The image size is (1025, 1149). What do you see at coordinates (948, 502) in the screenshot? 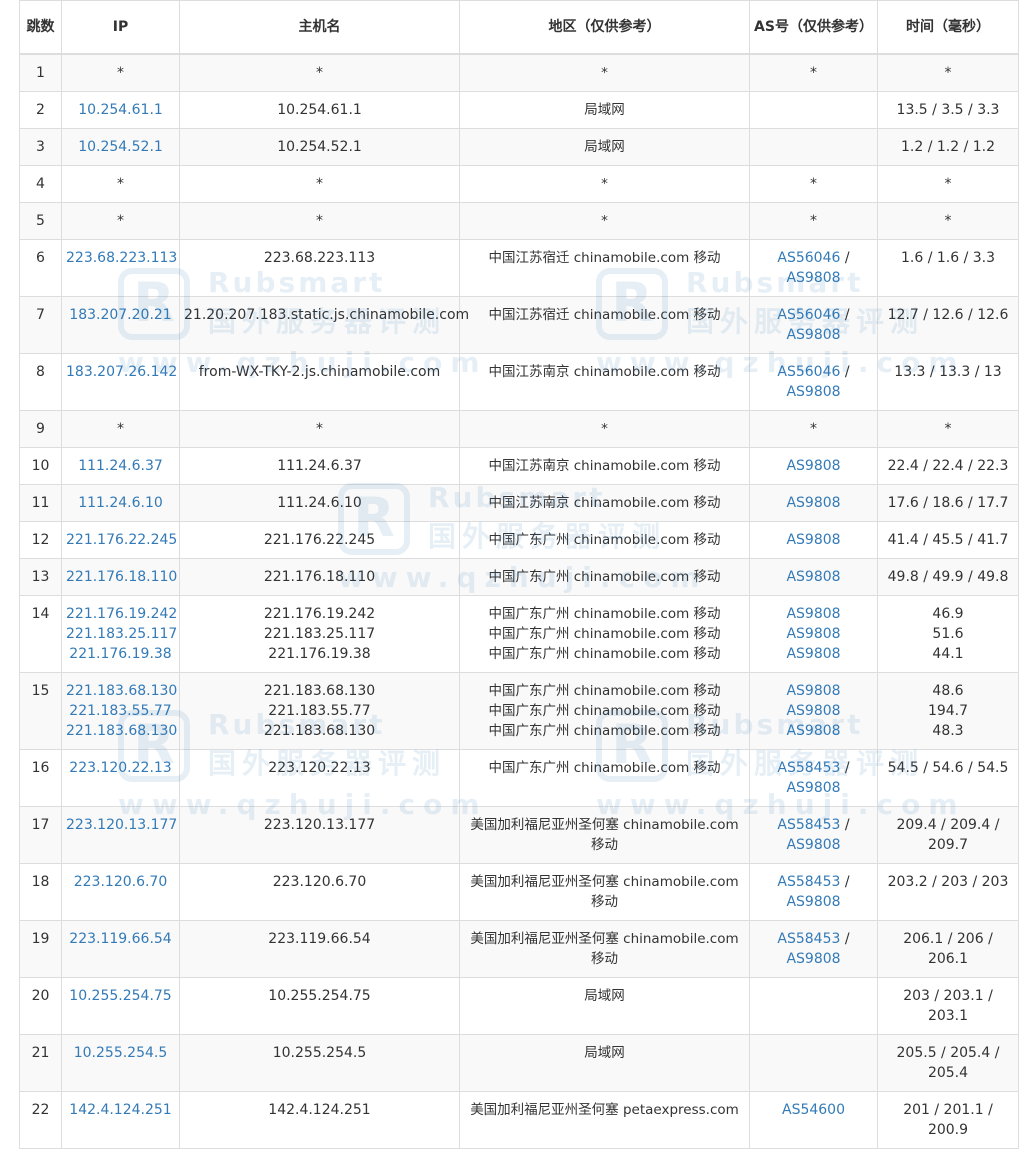
I see `time-text: 17.6 / 18.6 / 17.7` at bounding box center [948, 502].